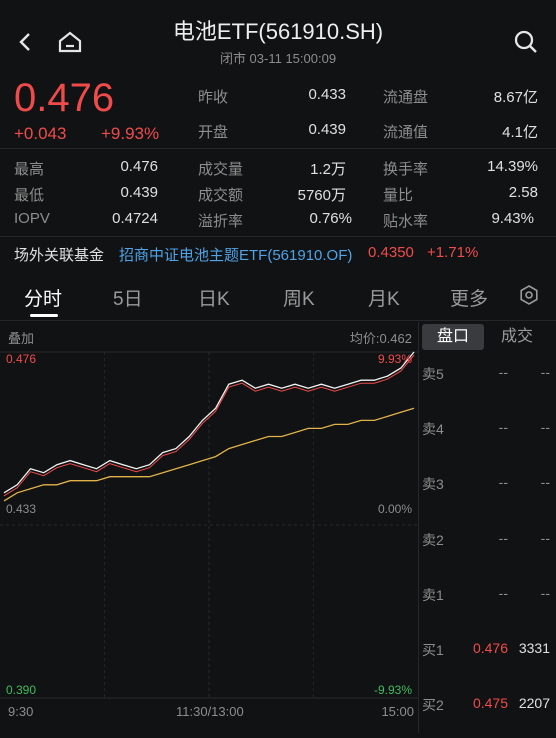  Describe the element at coordinates (330, 218) in the screenshot. I see `premium-rate-value: 0.76%` at that location.